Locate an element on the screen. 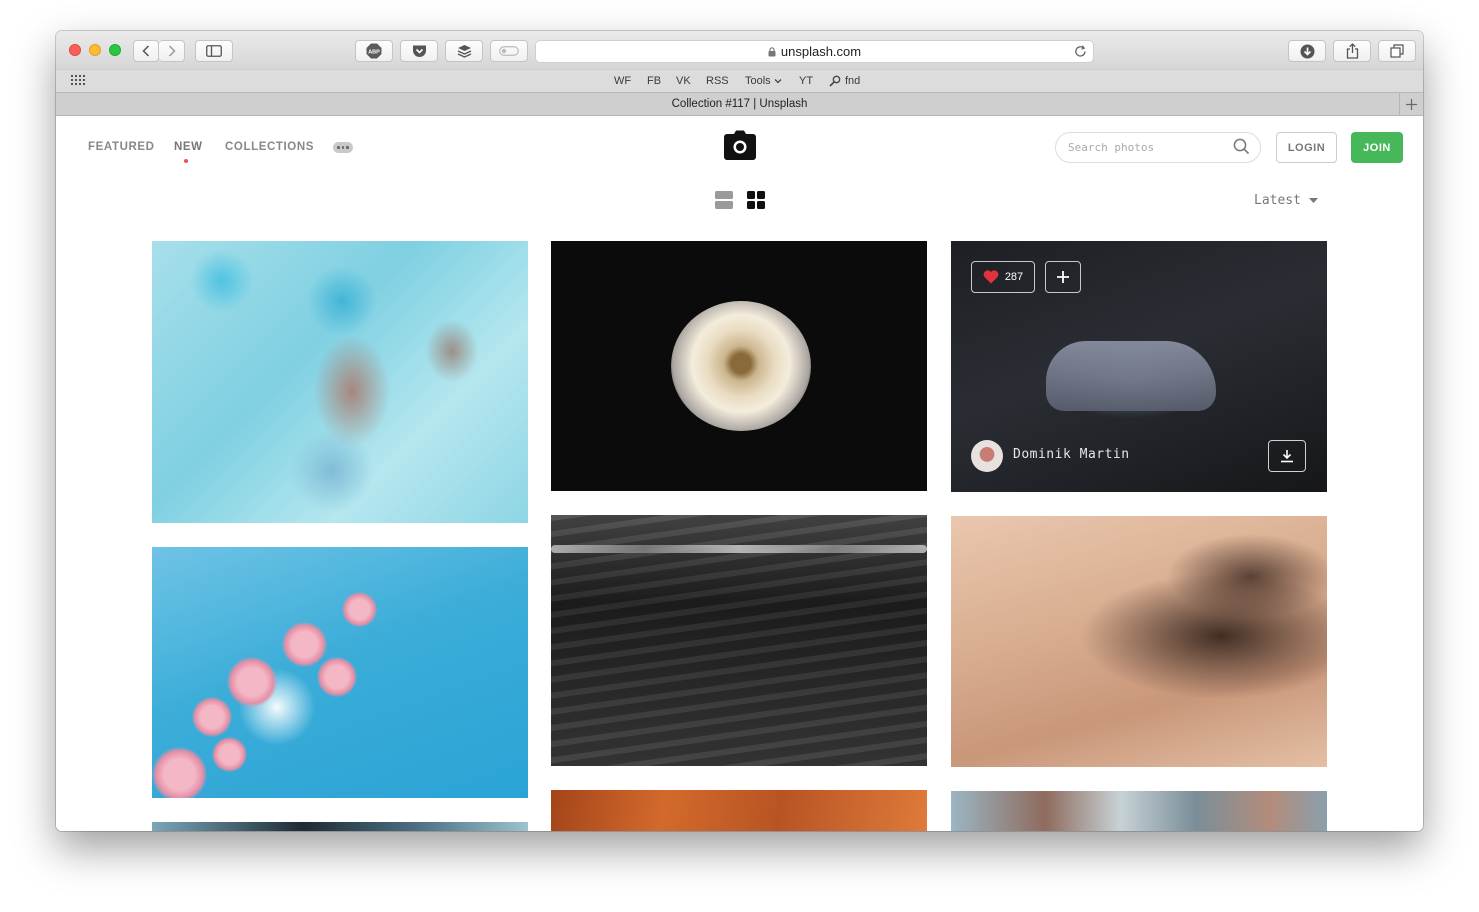  download-photo-button is located at coordinates (1287, 456).